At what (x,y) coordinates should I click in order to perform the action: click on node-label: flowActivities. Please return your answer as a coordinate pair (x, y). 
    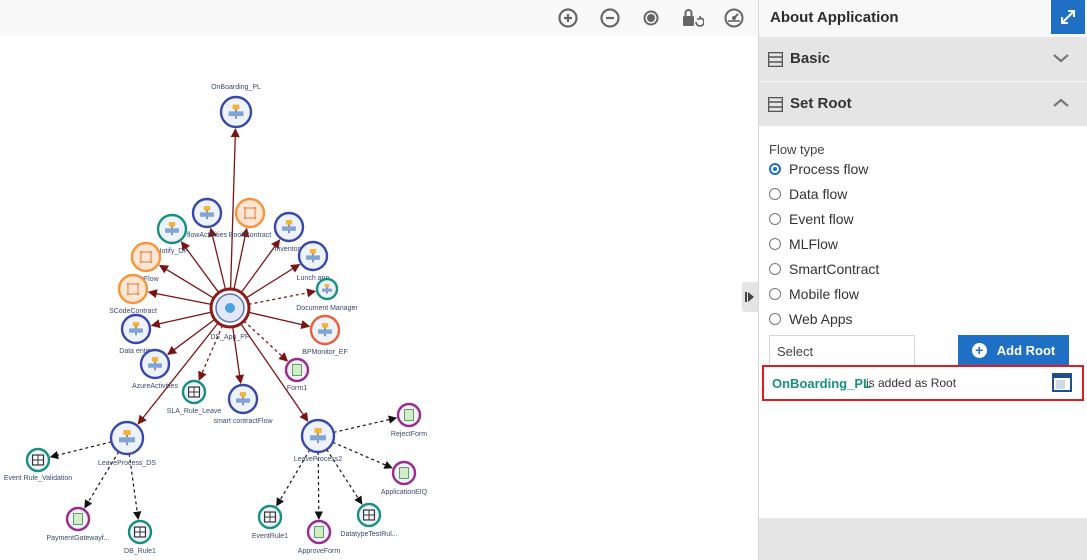
    Looking at the image, I should click on (207, 235).